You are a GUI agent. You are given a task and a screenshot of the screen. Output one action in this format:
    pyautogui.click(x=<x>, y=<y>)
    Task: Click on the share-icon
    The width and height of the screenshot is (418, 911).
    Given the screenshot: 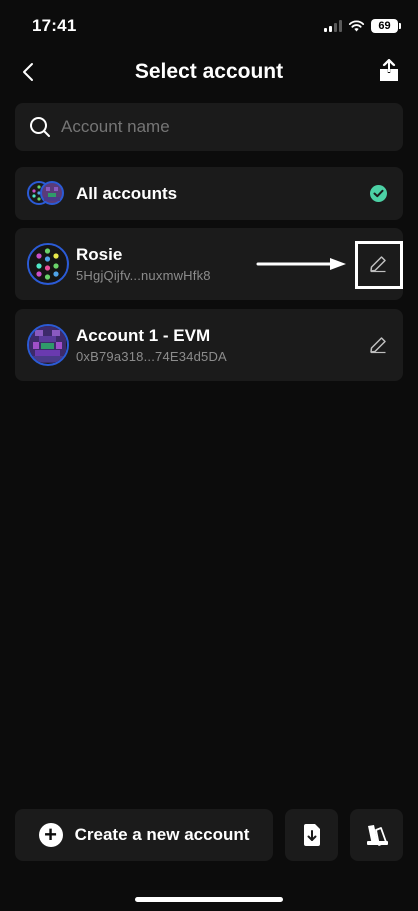 What is the action you would take?
    pyautogui.click(x=389, y=70)
    